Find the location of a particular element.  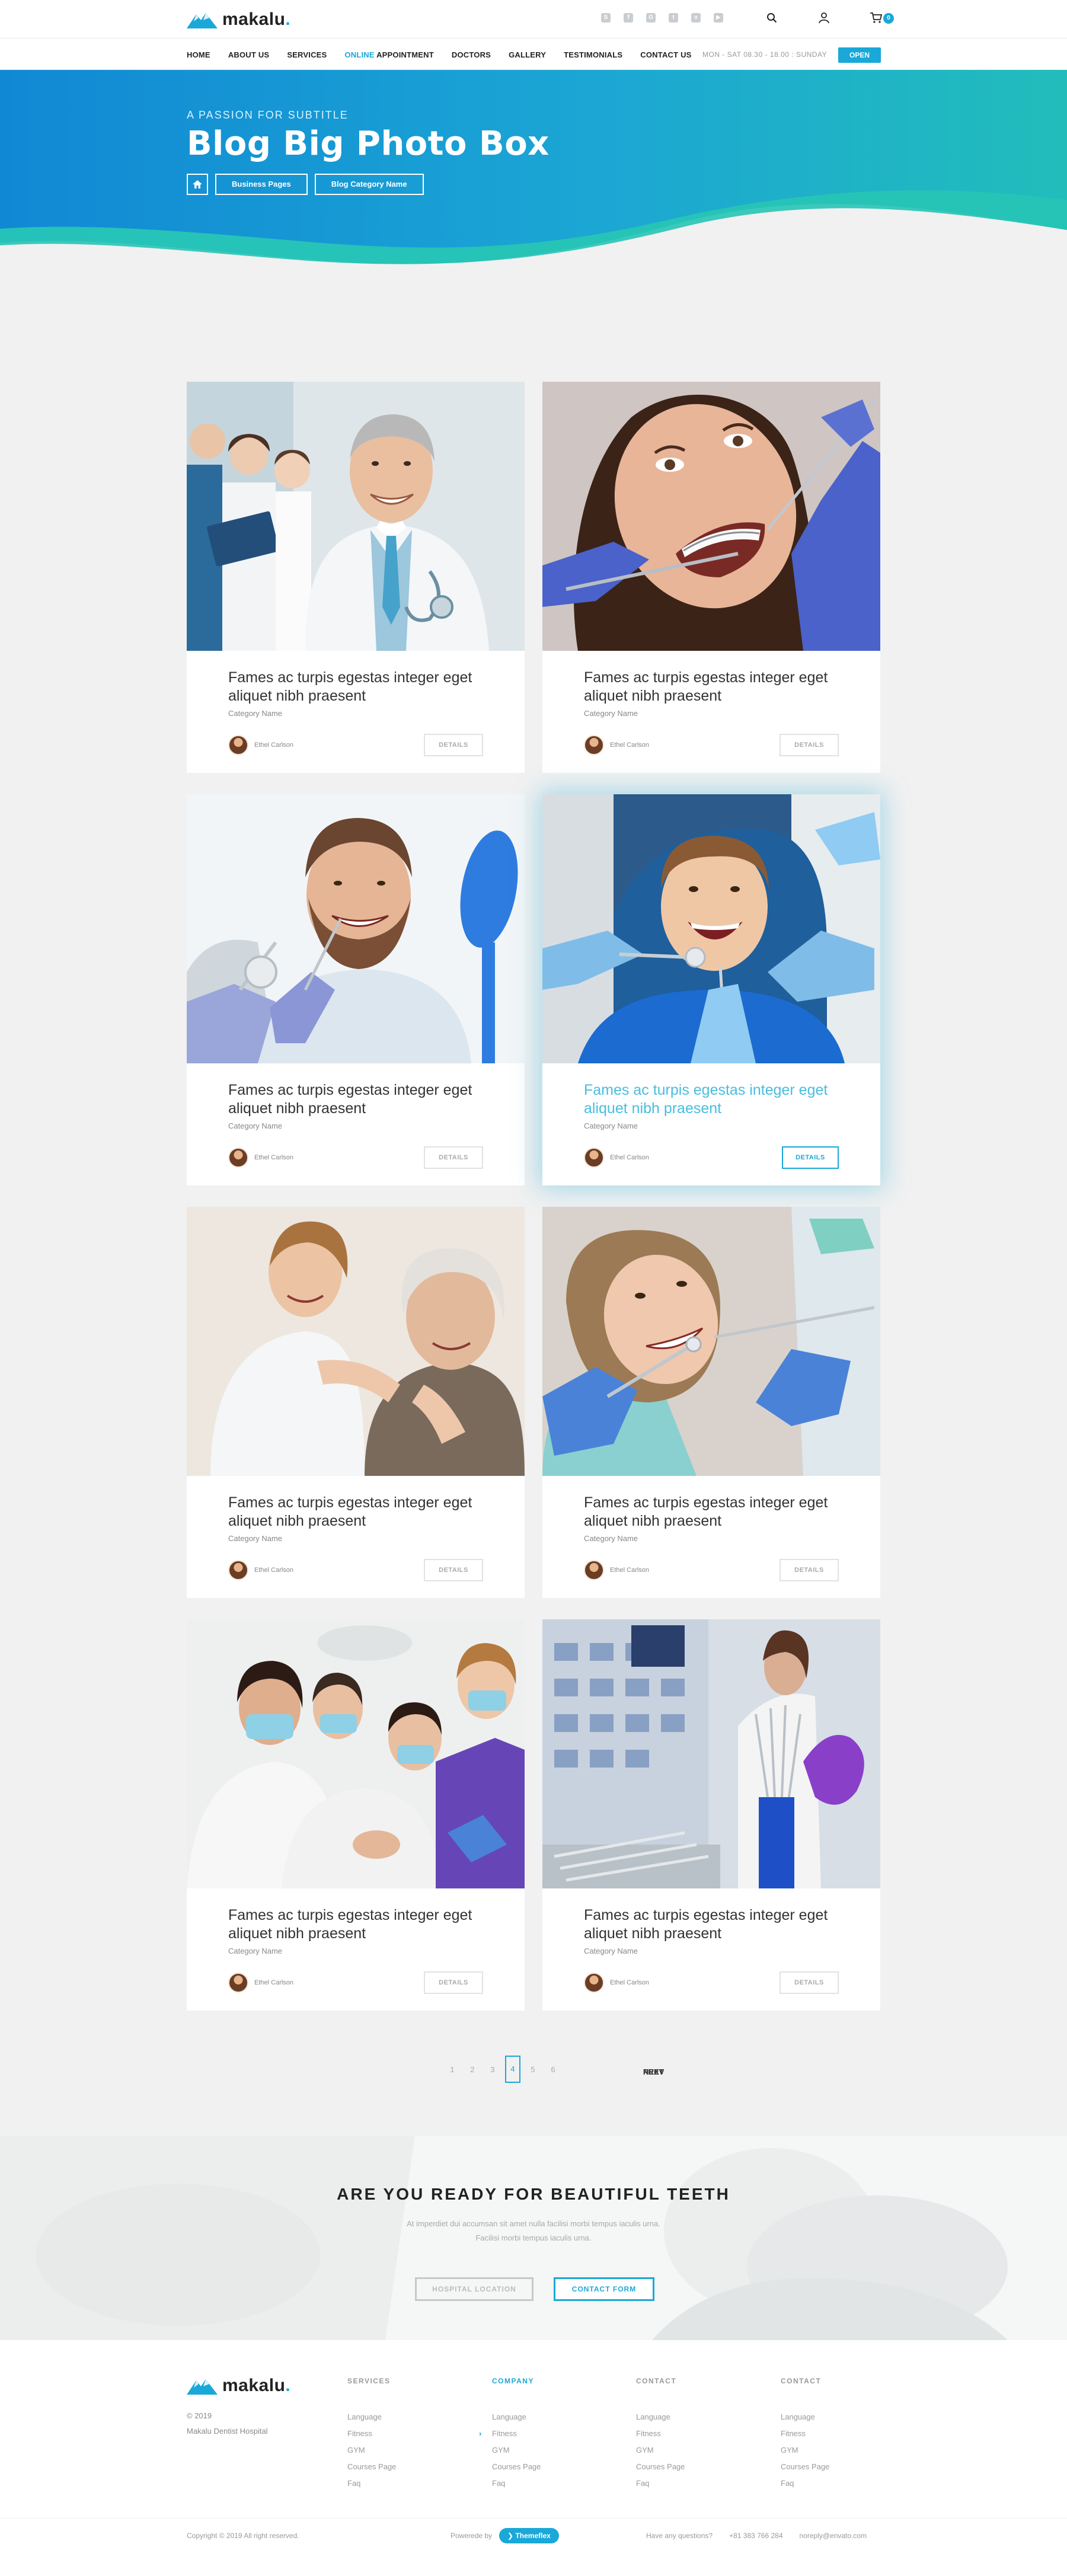

google-plus-icon: G is located at coordinates (651, 18).